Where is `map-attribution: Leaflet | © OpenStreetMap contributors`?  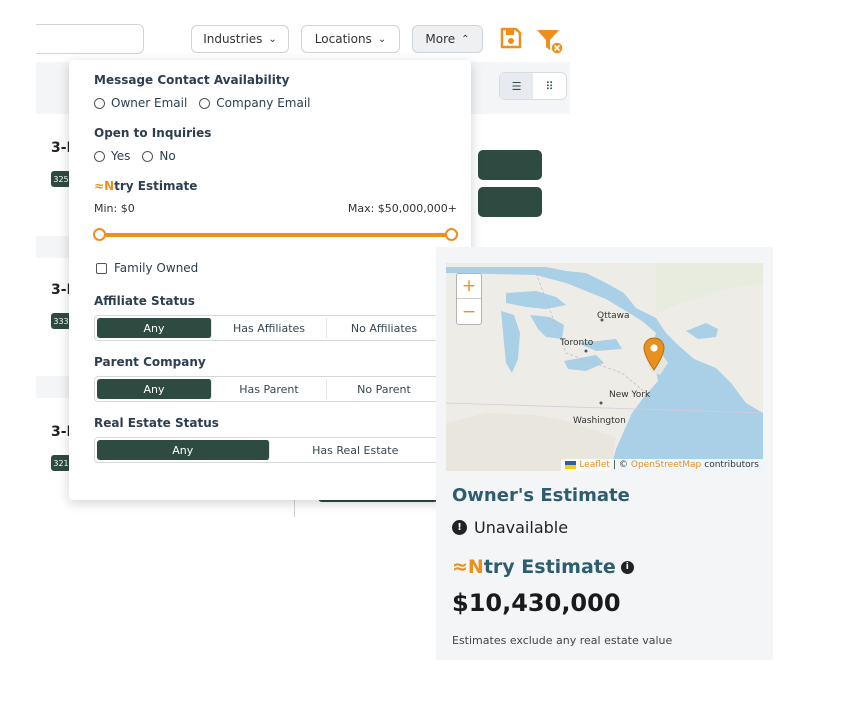 map-attribution: Leaflet | © OpenStreetMap contributors is located at coordinates (662, 465).